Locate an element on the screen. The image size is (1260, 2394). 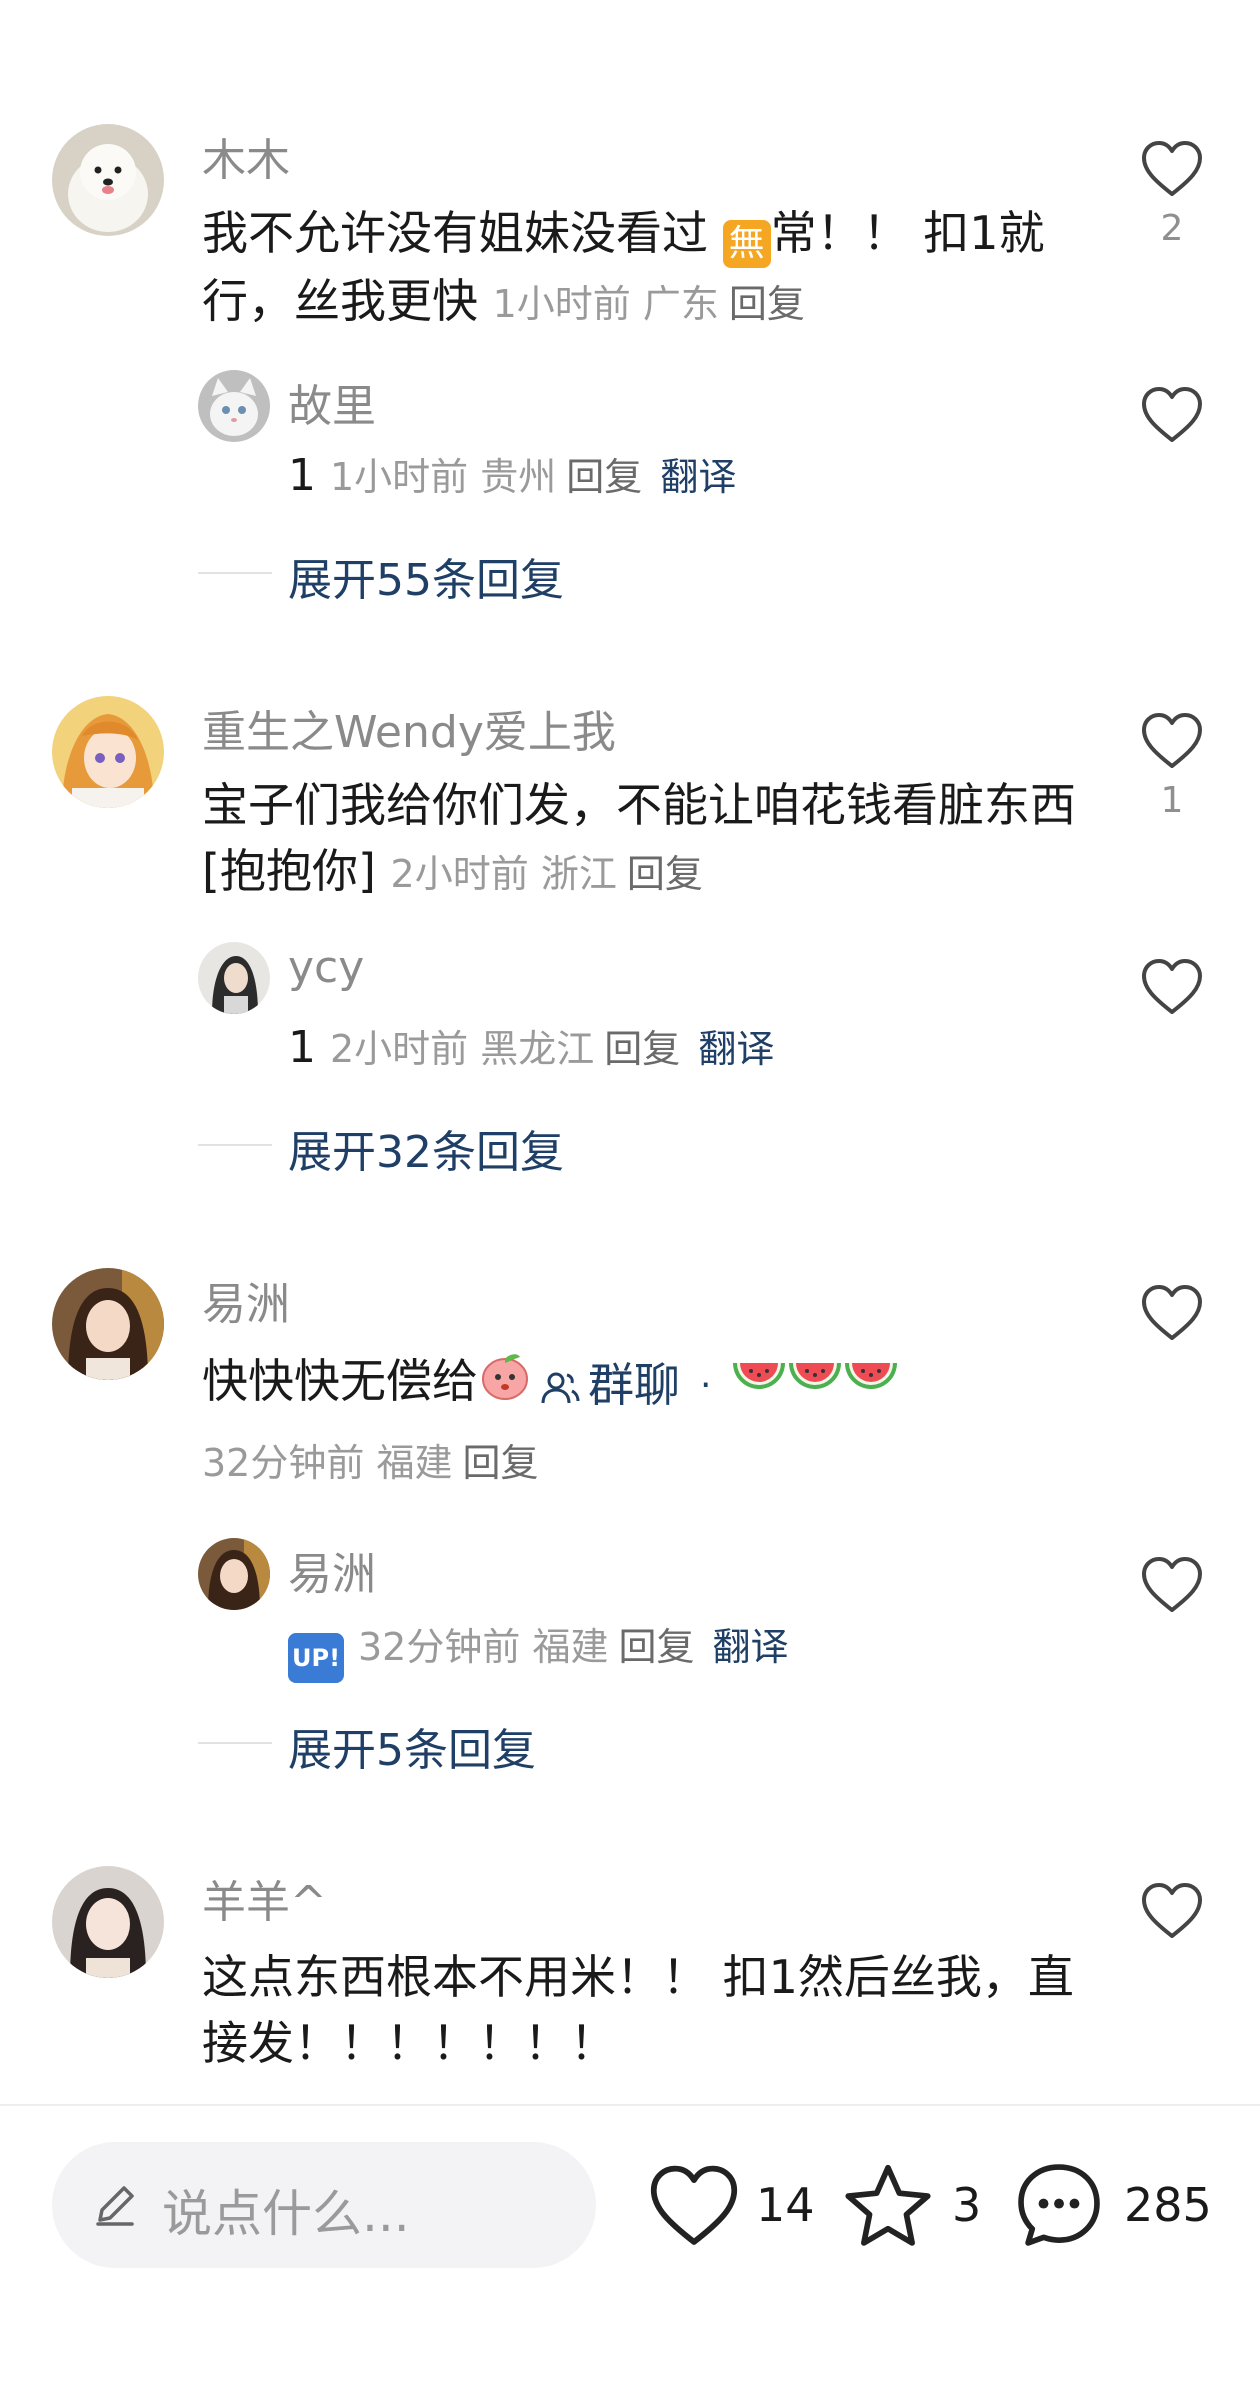
group-chat-link: 群聊 is located at coordinates (610, 1385).